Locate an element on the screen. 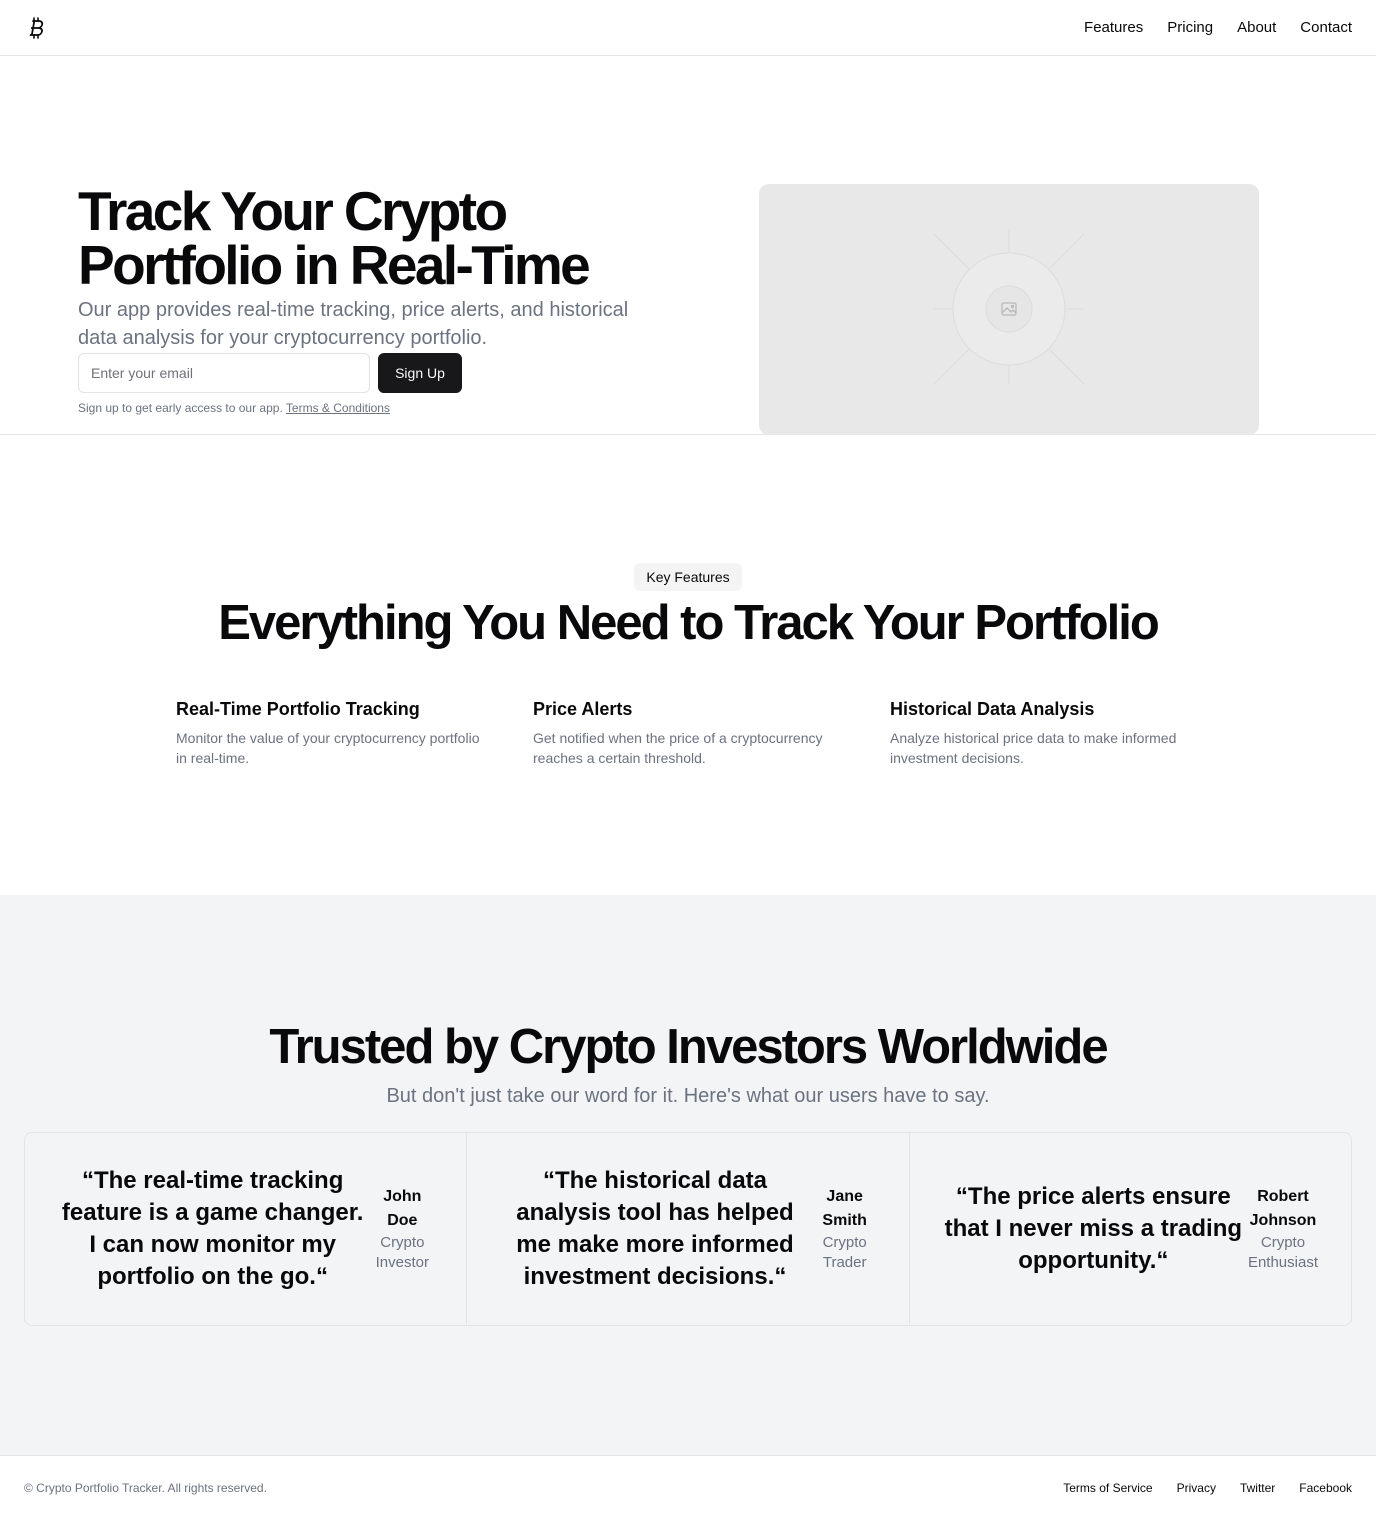 This screenshot has width=1376, height=1520. author-role: Crypto Enthusiast is located at coordinates (1282, 1252).